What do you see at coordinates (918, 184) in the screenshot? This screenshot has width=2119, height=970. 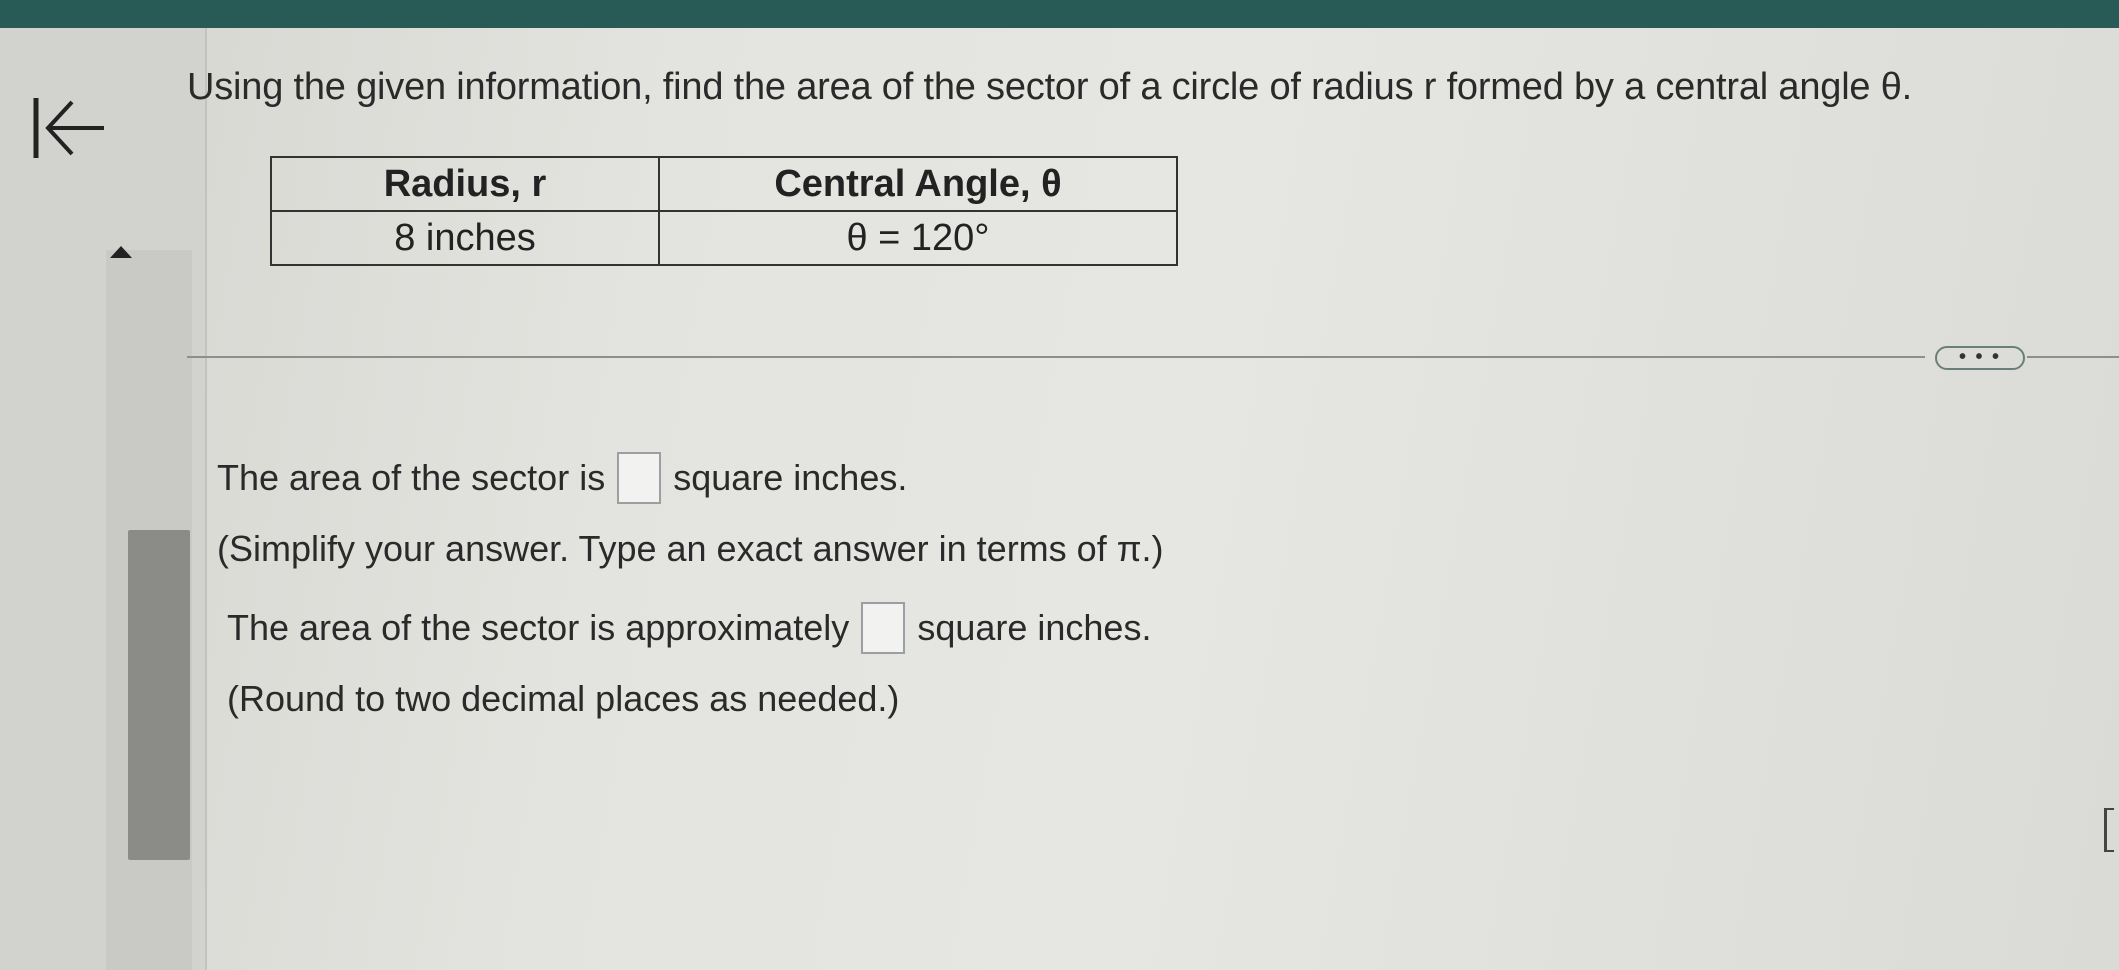 I see `header-central-angle: Central Angle, θ` at bounding box center [918, 184].